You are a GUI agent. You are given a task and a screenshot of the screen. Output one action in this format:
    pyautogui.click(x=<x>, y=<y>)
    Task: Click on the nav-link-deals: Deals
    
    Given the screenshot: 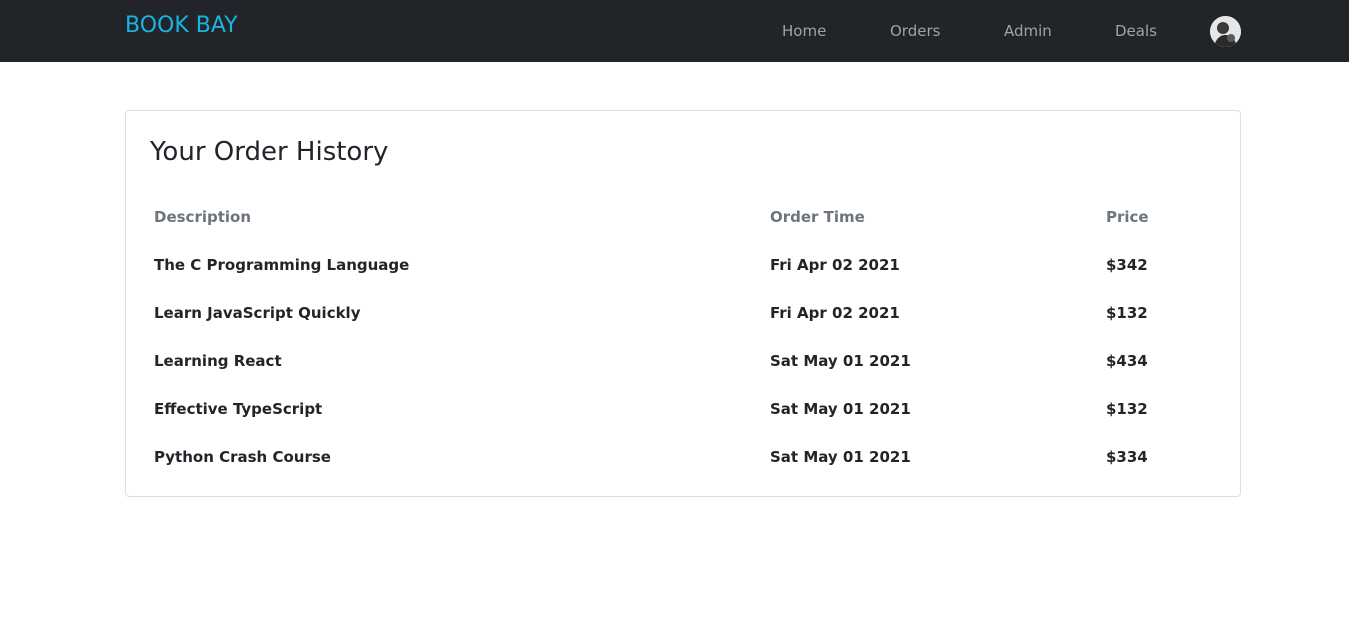 What is the action you would take?
    pyautogui.click(x=1136, y=31)
    